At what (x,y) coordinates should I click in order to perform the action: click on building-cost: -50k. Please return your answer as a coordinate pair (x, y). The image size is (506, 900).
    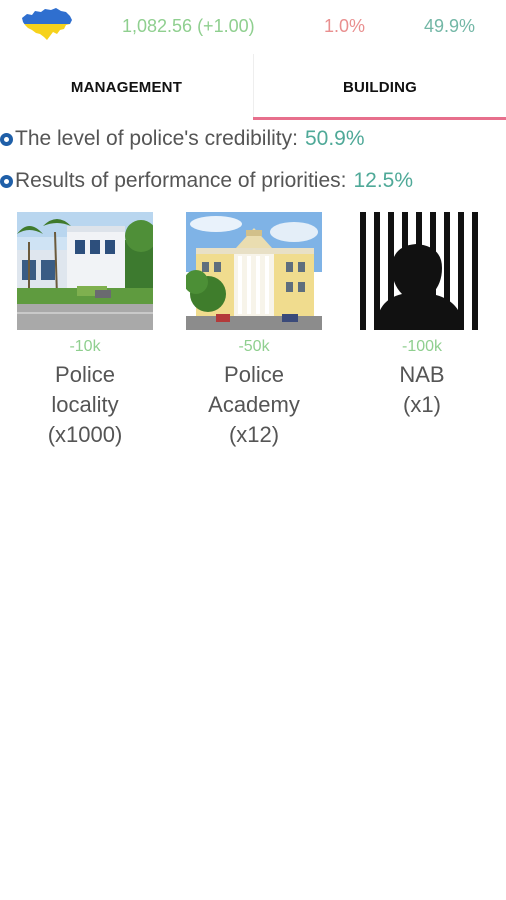
    Looking at the image, I should click on (254, 346).